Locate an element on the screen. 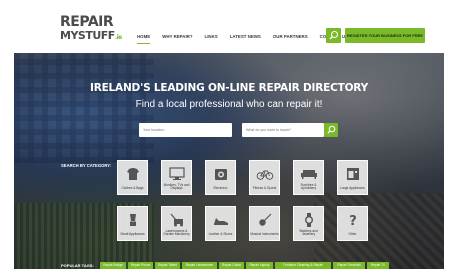 This screenshot has height=271, width=454. category-label: Musical Instruments is located at coordinates (264, 234).